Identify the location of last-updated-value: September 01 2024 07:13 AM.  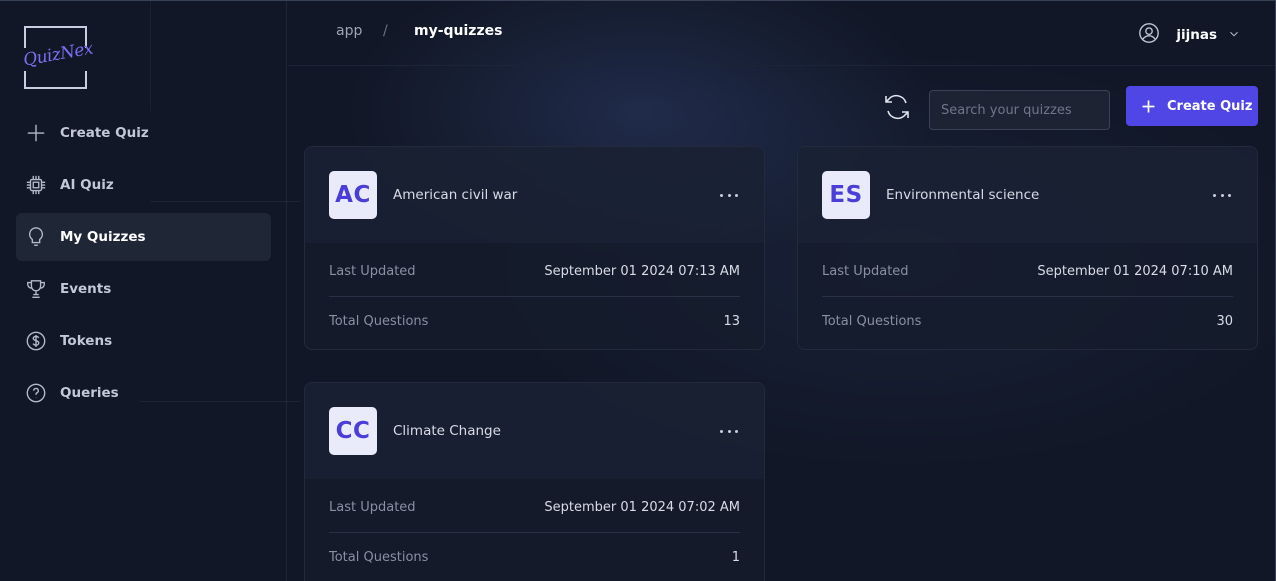
(642, 271).